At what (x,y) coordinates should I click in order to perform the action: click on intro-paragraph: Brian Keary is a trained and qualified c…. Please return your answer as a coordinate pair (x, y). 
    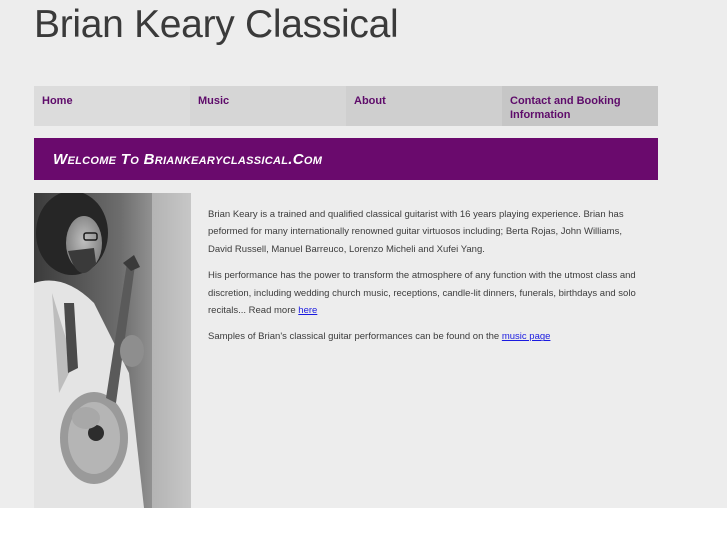
    Looking at the image, I should click on (416, 232).